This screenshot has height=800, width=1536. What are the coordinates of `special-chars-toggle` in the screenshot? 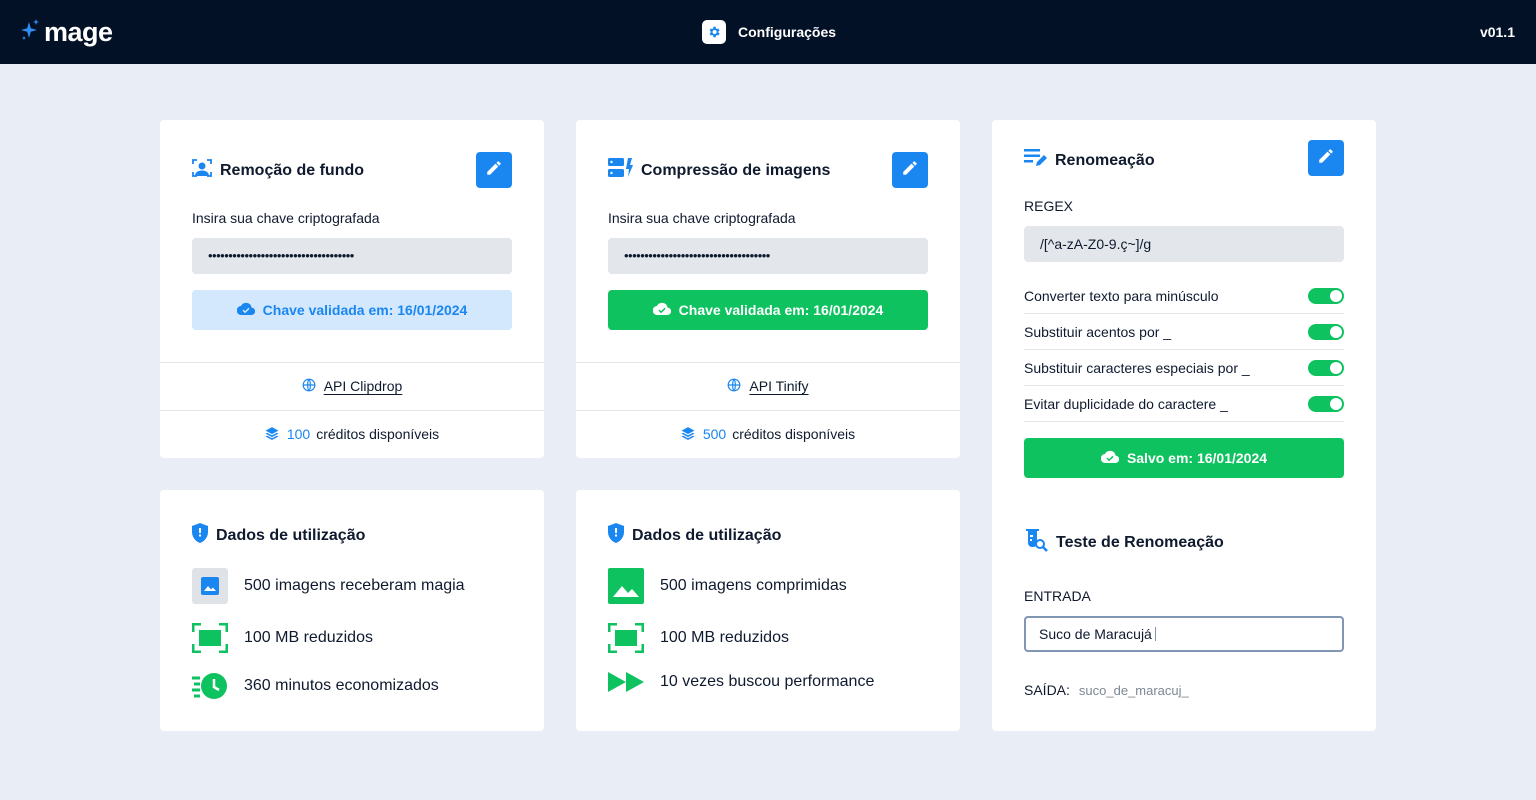 It's located at (1326, 367).